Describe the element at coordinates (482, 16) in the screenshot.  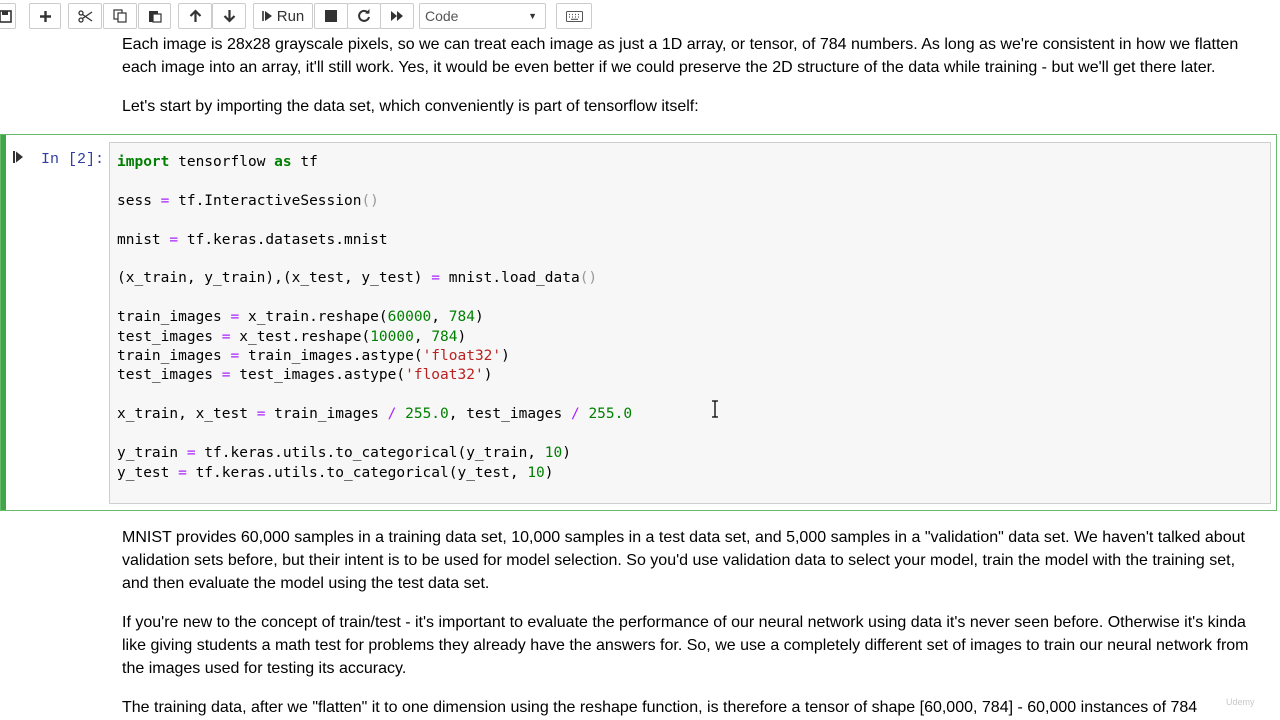
I see `cell-type-select: Code ▼` at that location.